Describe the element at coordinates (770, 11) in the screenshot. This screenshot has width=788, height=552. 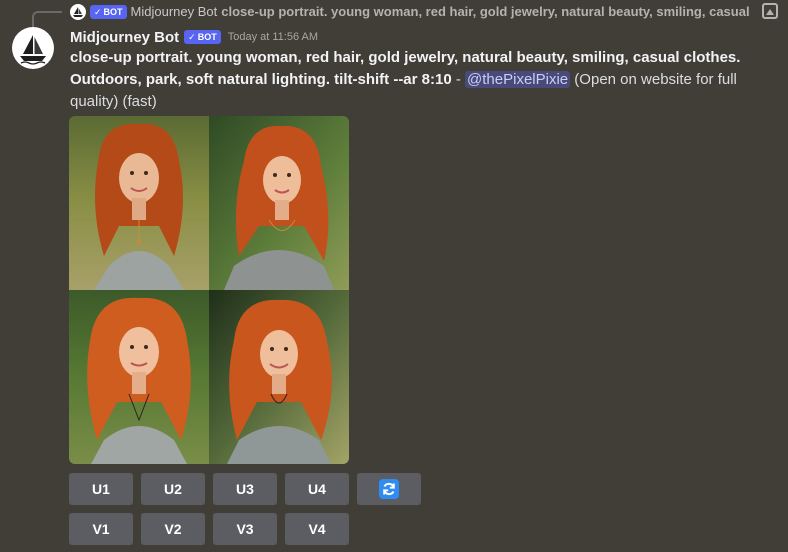
I see `image-icon` at that location.